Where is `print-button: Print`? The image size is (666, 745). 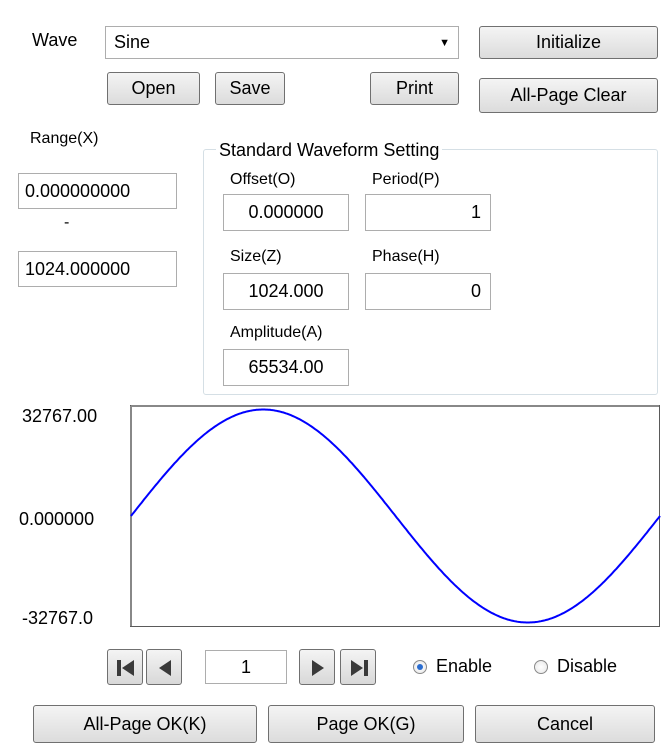 print-button: Print is located at coordinates (414, 88).